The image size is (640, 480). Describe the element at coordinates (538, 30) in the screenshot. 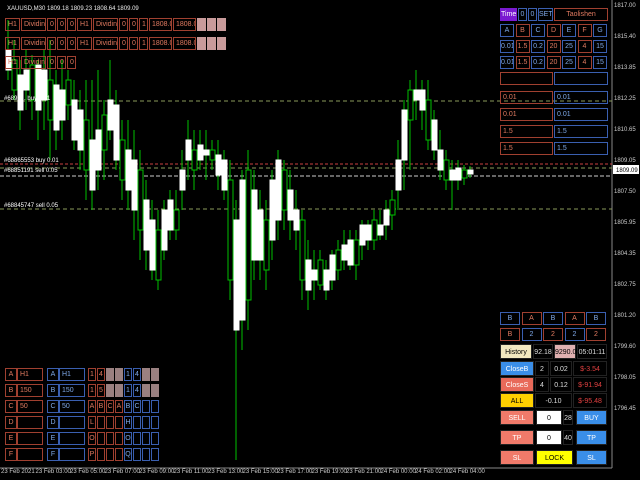

I see `preset-letter: C` at that location.